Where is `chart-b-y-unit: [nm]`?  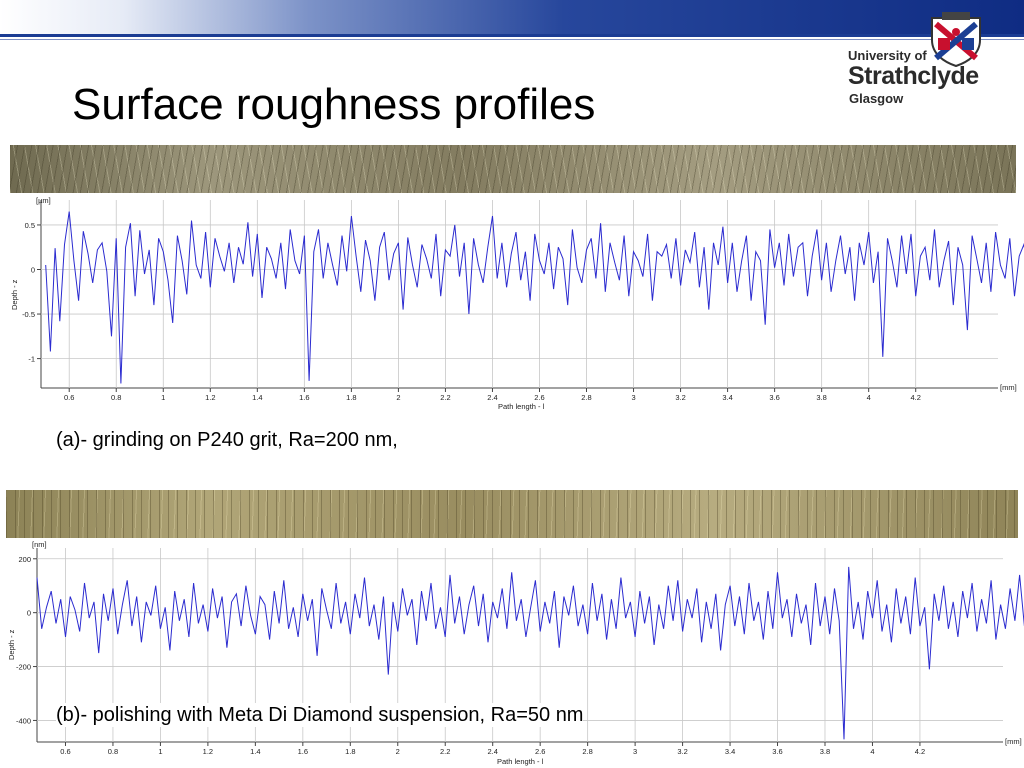
chart-b-y-unit: [nm] is located at coordinates (39, 544).